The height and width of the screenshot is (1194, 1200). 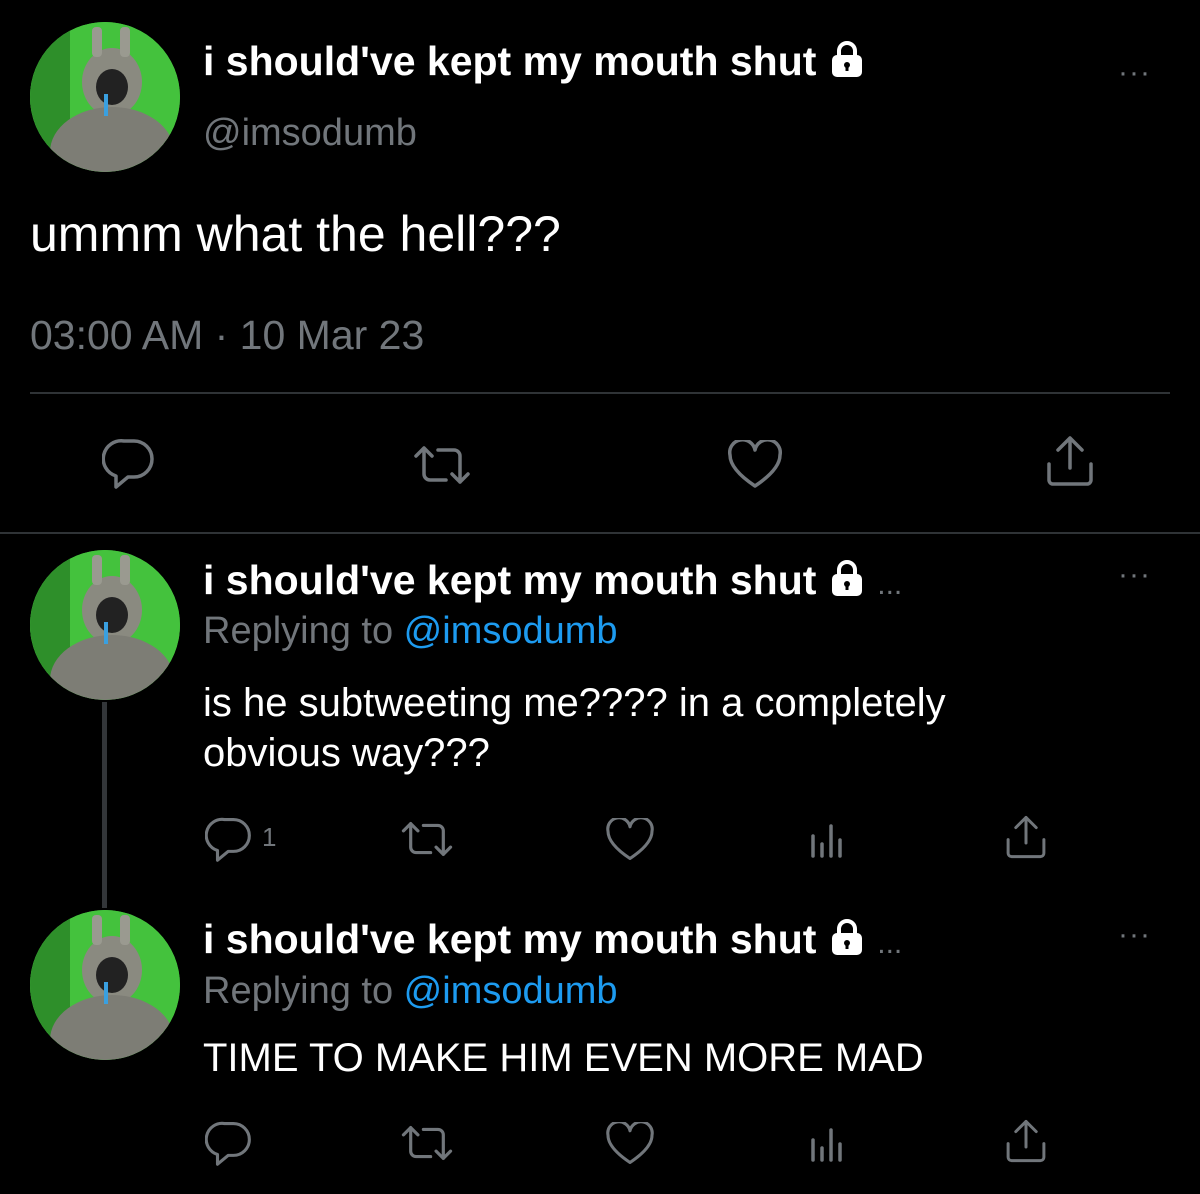 I want to click on tweet-text: TIME TO MAKE HIM EVEN MORE MAD, so click(x=563, y=1058).